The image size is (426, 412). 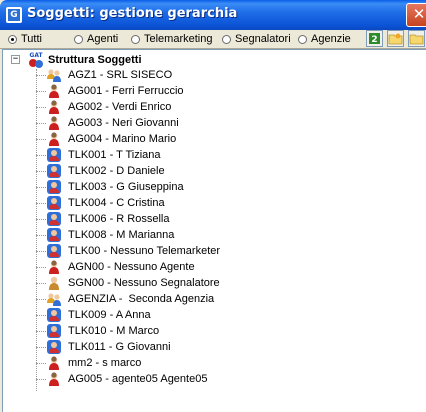 What do you see at coordinates (226, 171) in the screenshot?
I see `tree-item: TLK002 - D Daniele` at bounding box center [226, 171].